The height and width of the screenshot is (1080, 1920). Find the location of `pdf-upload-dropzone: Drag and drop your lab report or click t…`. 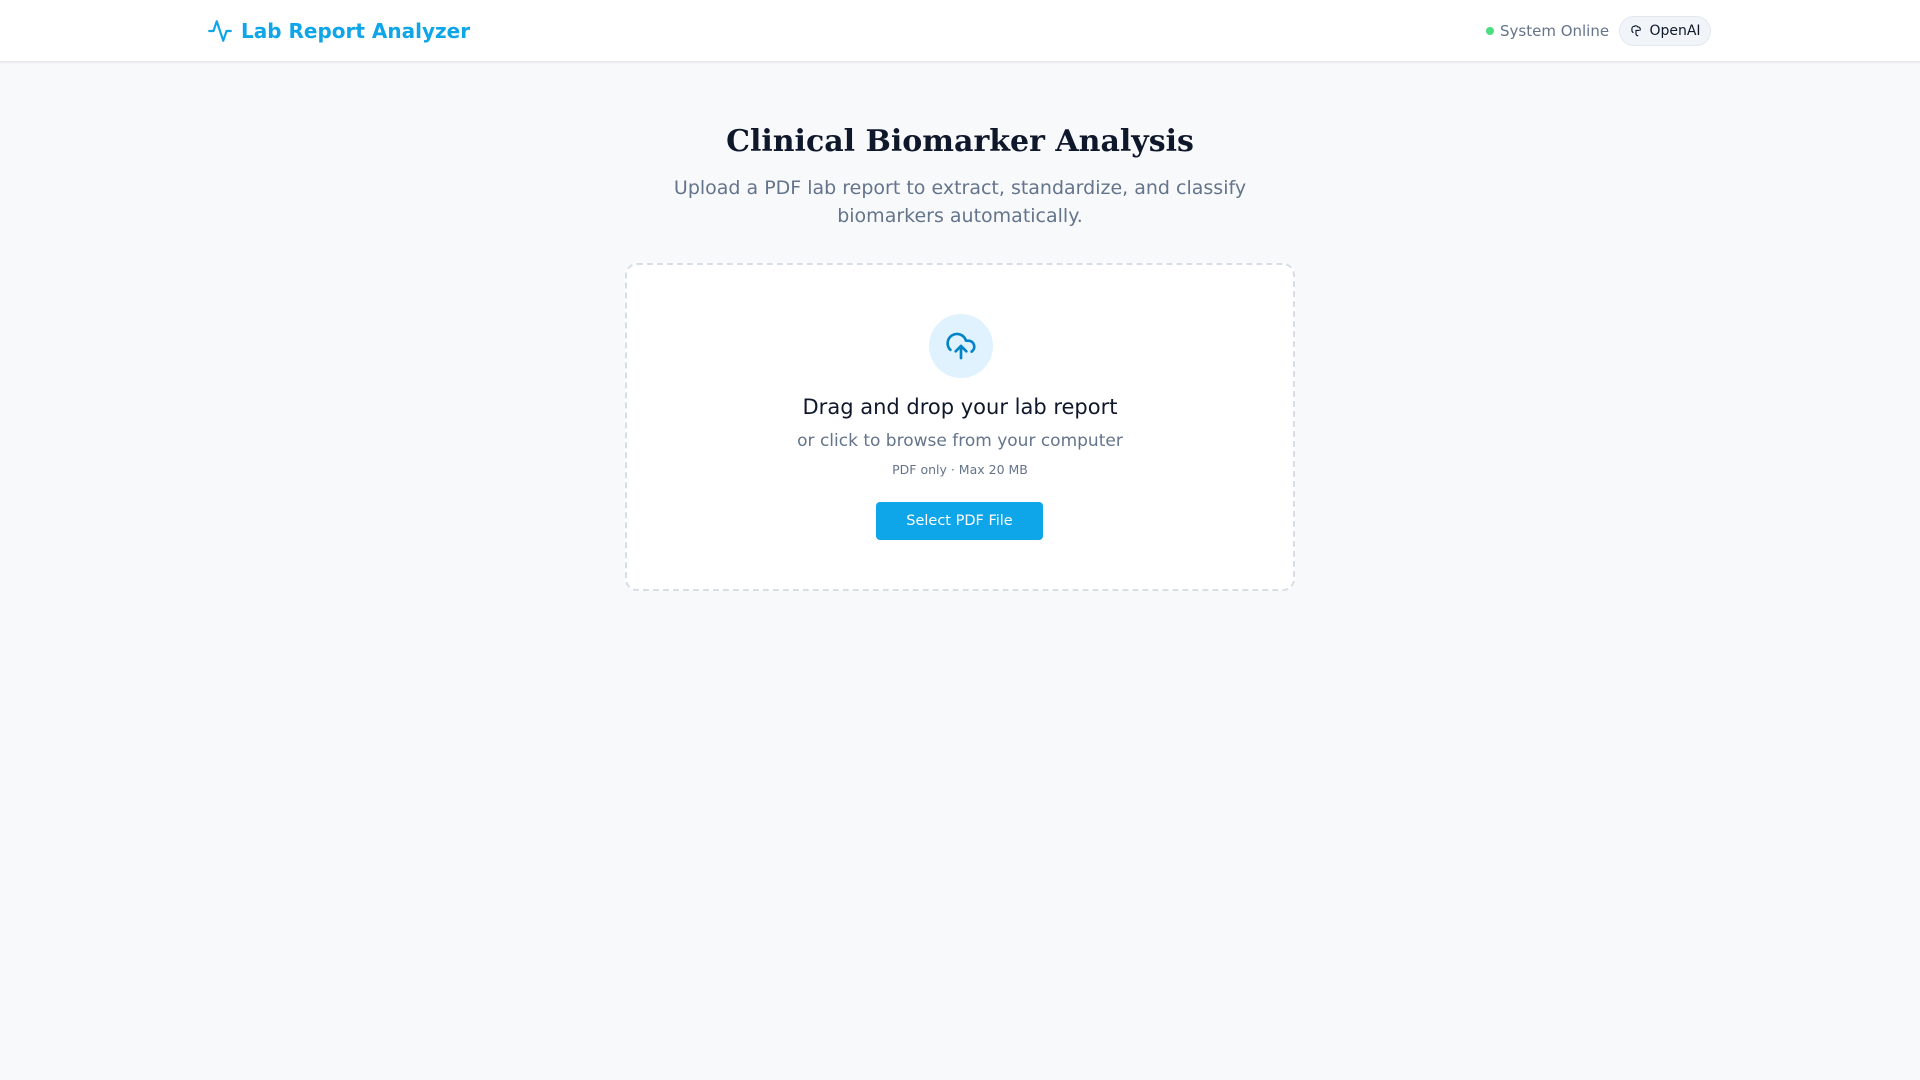

pdf-upload-dropzone: Drag and drop your lab report or click t… is located at coordinates (960, 427).